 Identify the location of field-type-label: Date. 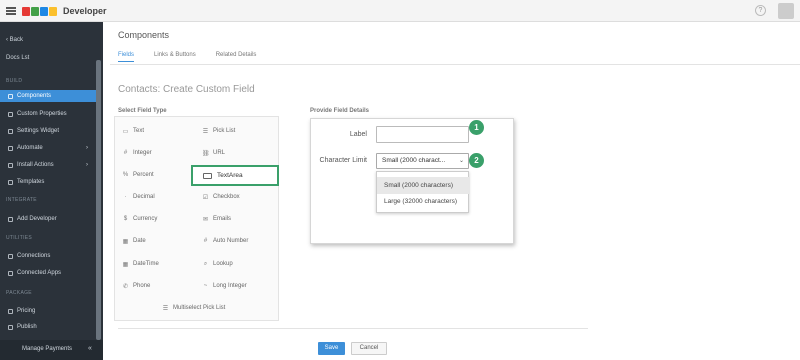
(139, 241).